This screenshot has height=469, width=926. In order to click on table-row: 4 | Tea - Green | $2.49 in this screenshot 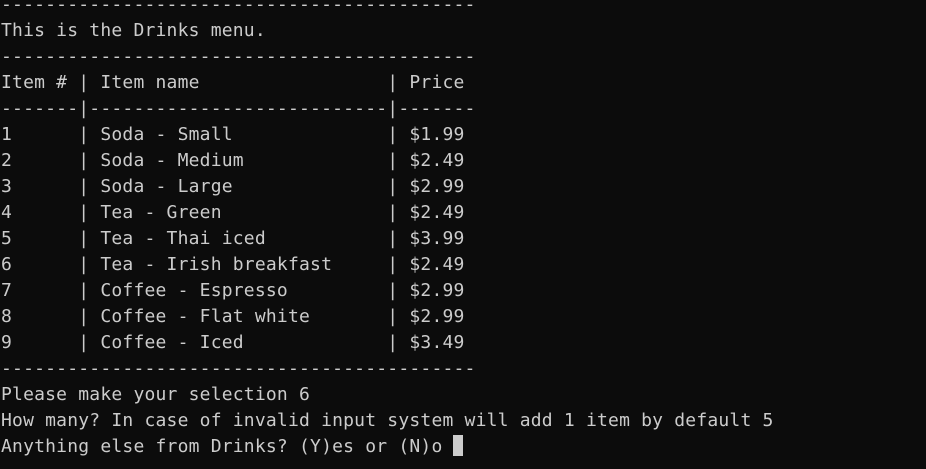, I will do `click(233, 212)`.